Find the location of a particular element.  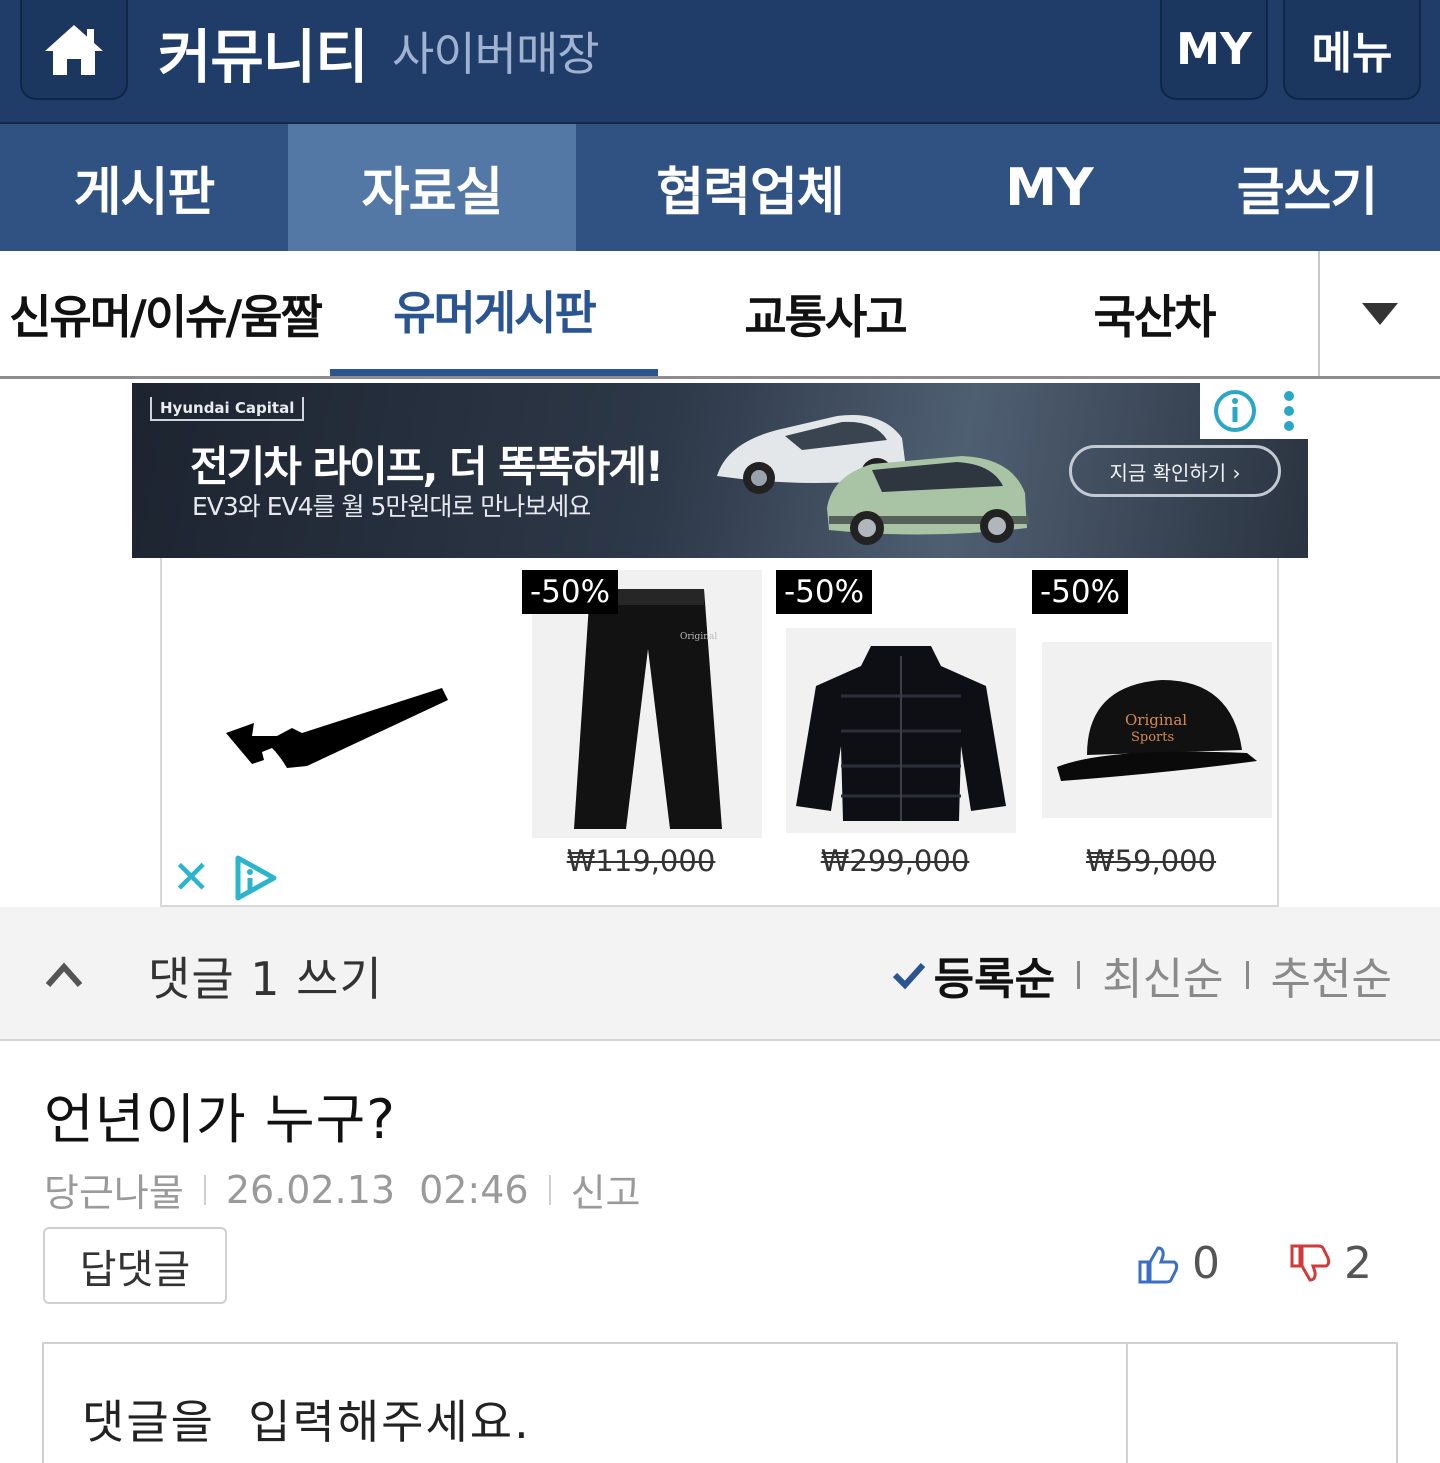

product-price: ₩299,000 is located at coordinates (895, 861).